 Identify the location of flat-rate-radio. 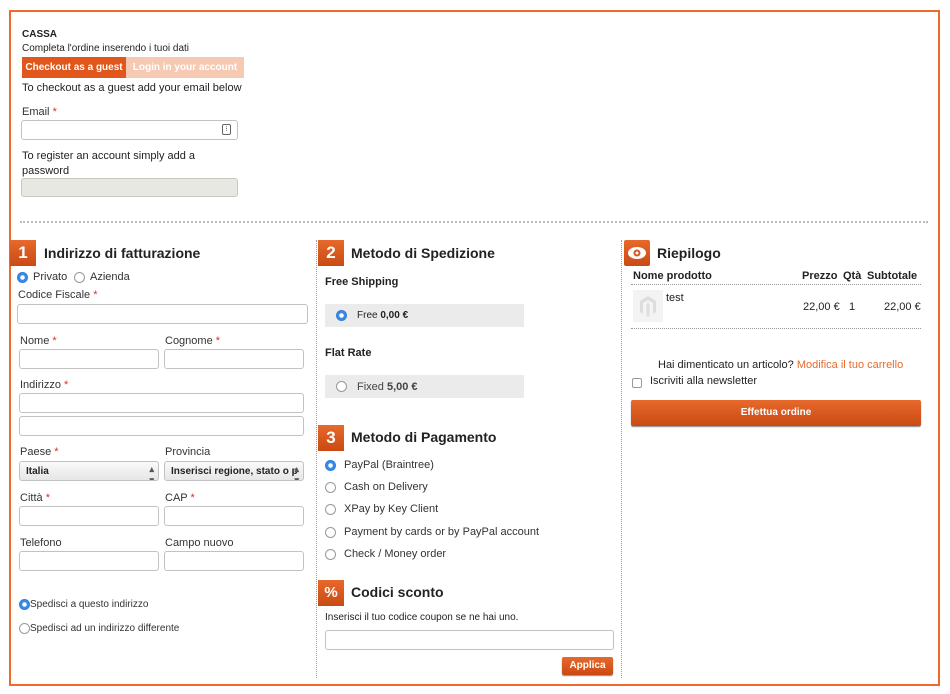
(341, 386).